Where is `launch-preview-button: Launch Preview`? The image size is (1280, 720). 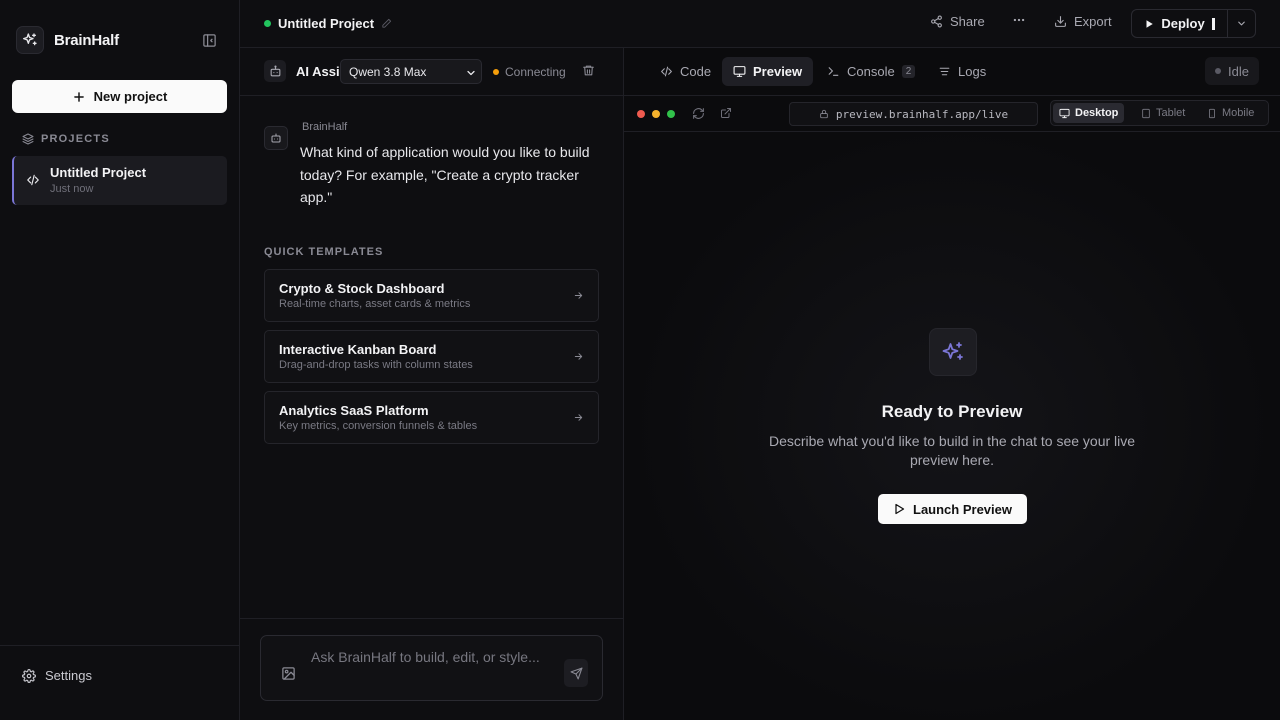
launch-preview-button: Launch Preview is located at coordinates (952, 509).